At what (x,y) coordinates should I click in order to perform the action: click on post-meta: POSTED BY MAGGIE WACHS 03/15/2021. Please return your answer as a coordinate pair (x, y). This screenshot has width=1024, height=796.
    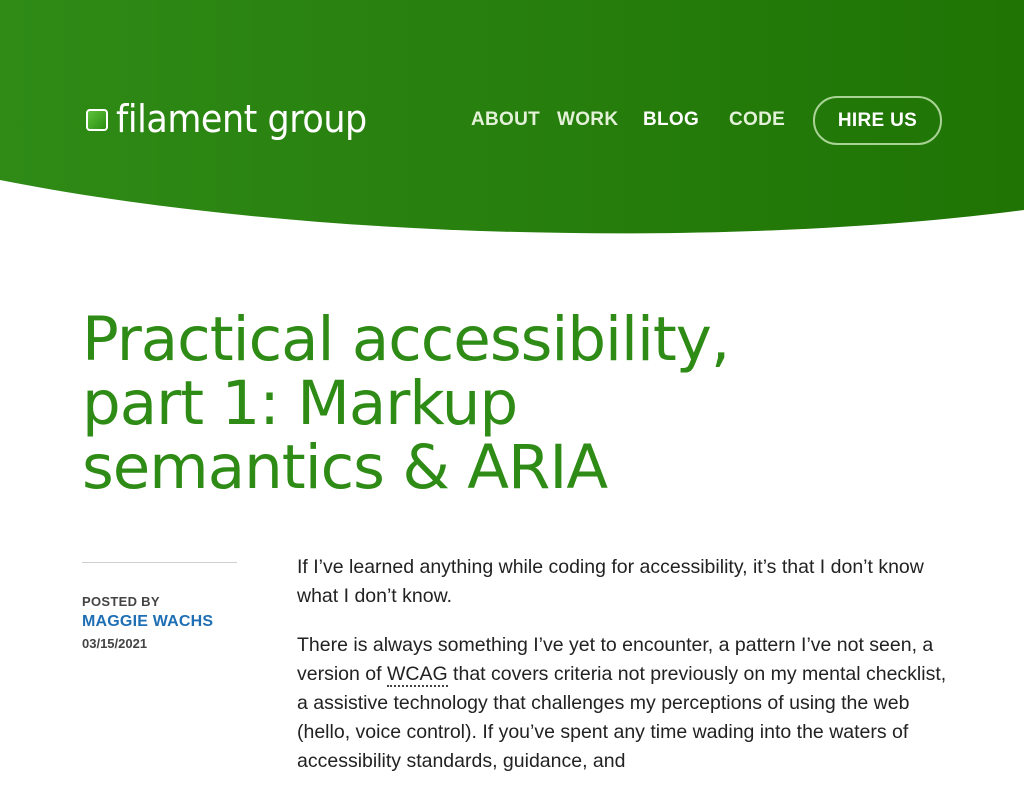
    Looking at the image, I should click on (159, 608).